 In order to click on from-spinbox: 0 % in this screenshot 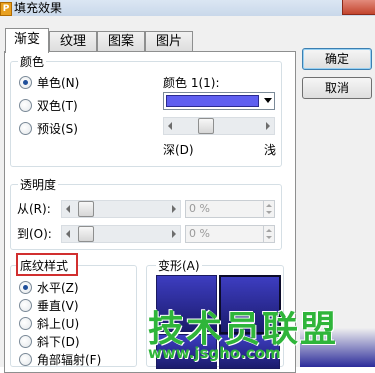, I will do `click(230, 209)`.